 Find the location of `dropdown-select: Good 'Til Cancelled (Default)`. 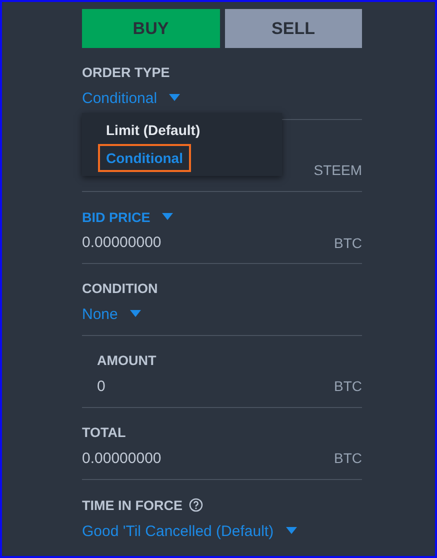

dropdown-select: Good 'Til Cancelled (Default) is located at coordinates (189, 531).